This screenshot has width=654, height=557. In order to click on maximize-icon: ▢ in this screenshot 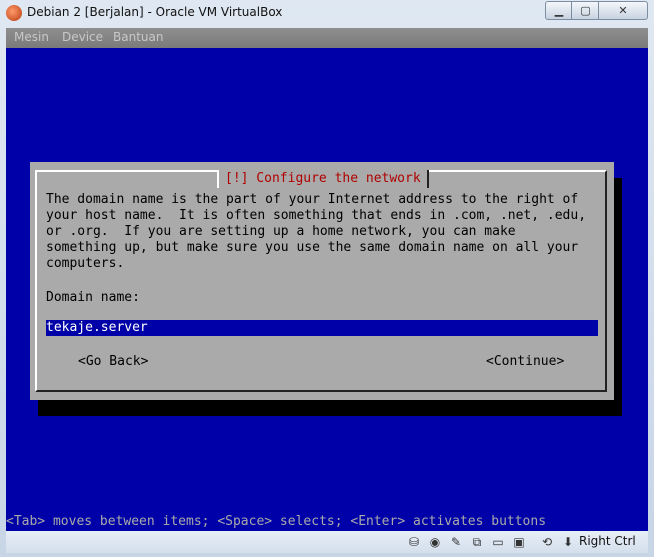, I will do `click(585, 10)`.